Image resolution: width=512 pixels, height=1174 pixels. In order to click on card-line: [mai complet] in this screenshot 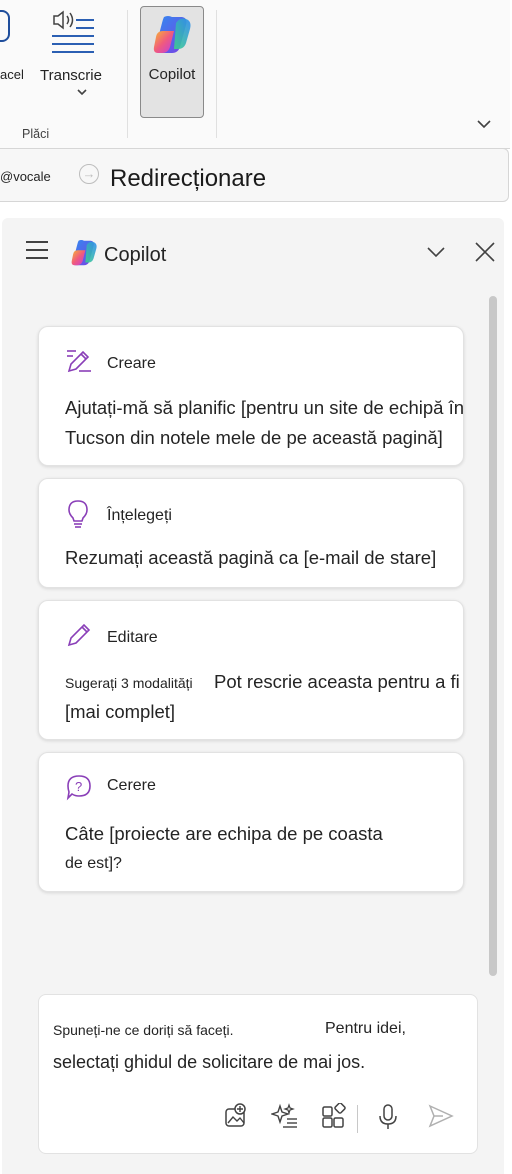, I will do `click(120, 711)`.